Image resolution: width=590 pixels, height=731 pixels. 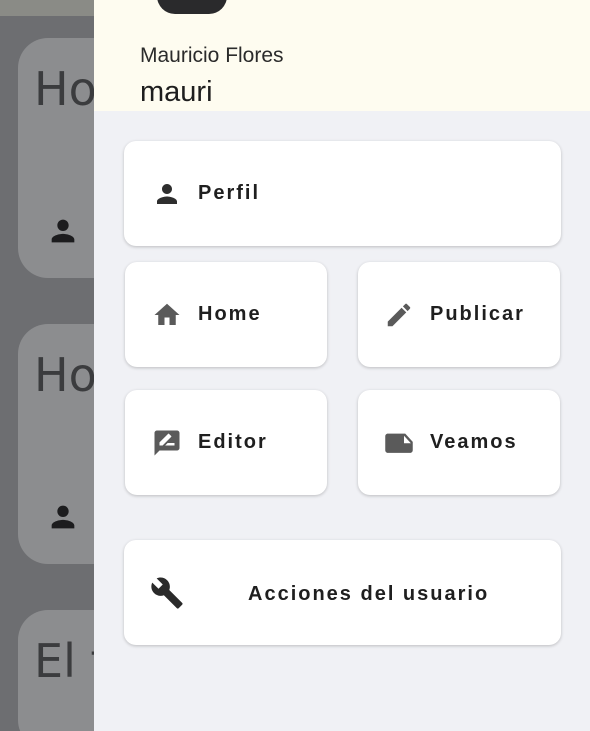 What do you see at coordinates (474, 442) in the screenshot?
I see `veamos-label: Veamos` at bounding box center [474, 442].